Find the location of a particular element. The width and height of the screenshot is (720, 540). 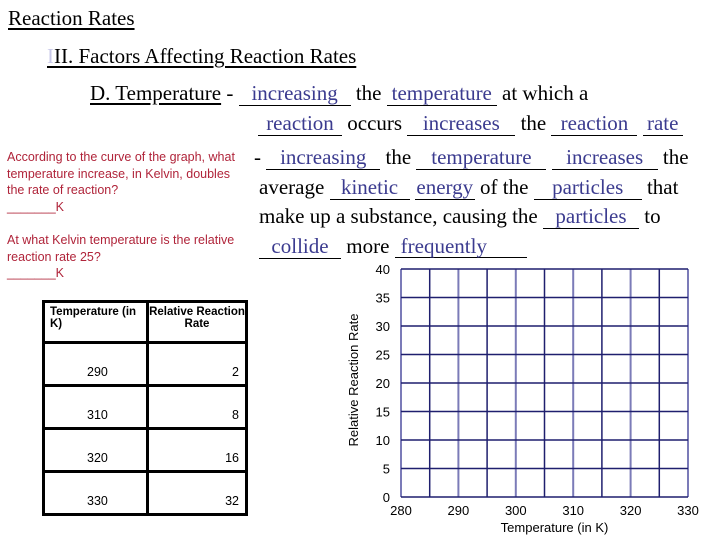

y-tick-label: 35 is located at coordinates (383, 298).